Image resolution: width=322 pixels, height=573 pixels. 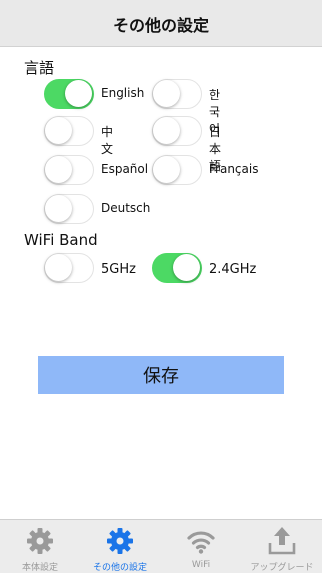 I want to click on english-switch, so click(x=69, y=94).